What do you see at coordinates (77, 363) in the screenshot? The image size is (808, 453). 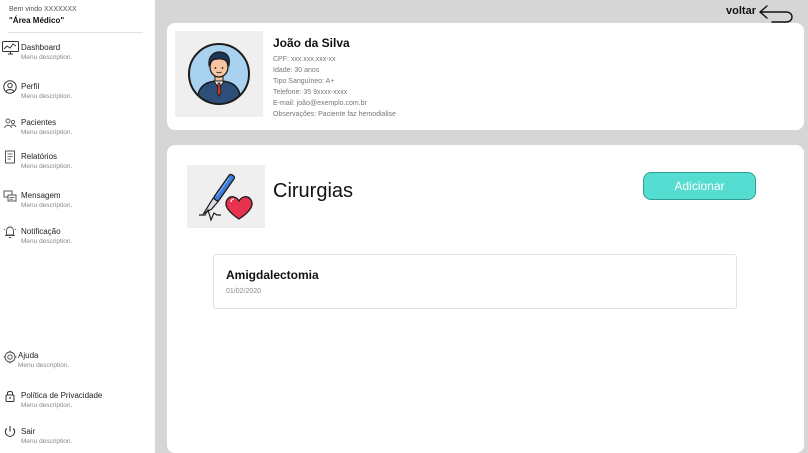 I see `sidebar-item-ajuda: Ajuda Menu description.` at bounding box center [77, 363].